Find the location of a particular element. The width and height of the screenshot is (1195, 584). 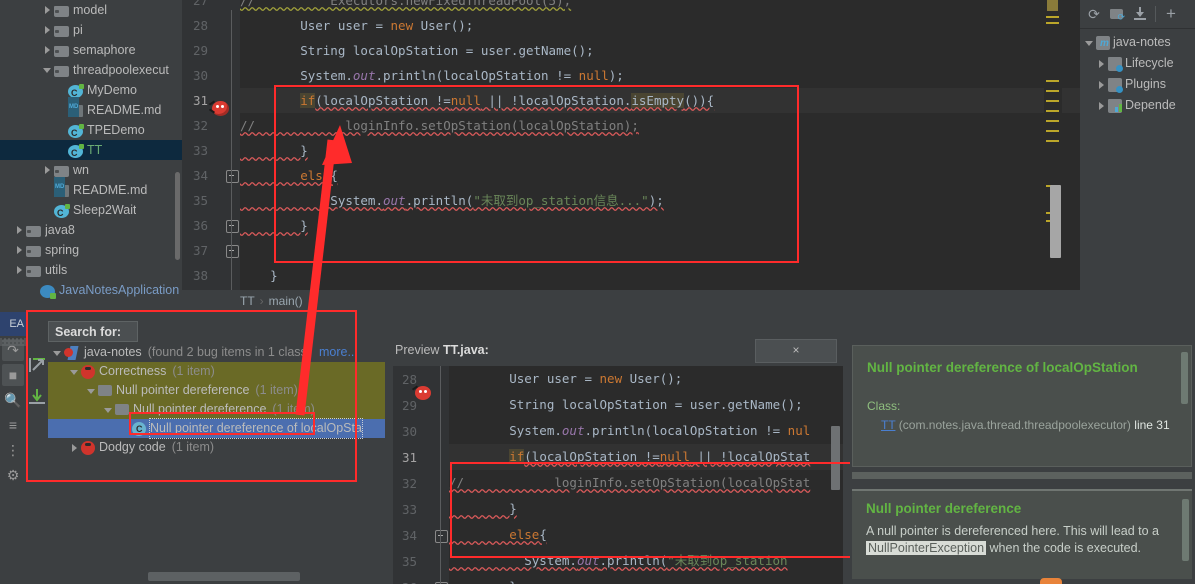

description-scrollbar is located at coordinates (1185, 530).